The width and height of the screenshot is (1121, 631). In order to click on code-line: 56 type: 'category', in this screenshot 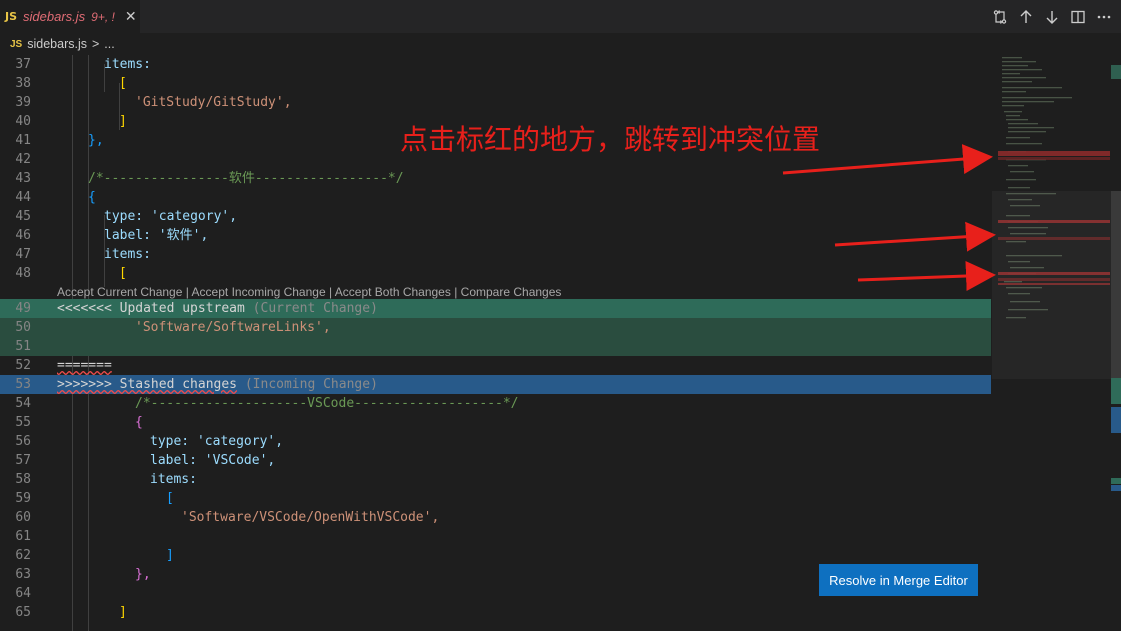, I will do `click(149, 441)`.